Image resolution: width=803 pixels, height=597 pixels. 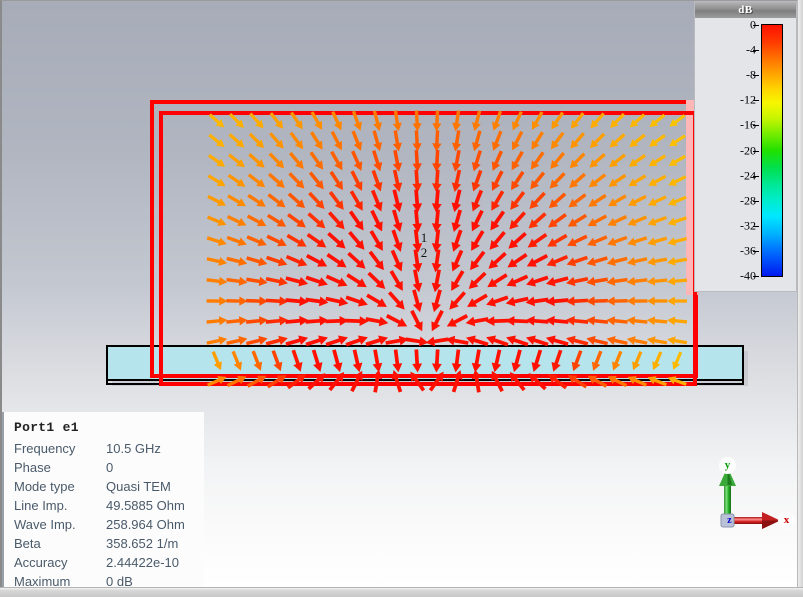 What do you see at coordinates (41, 562) in the screenshot?
I see `info-row-key: Accuracy` at bounding box center [41, 562].